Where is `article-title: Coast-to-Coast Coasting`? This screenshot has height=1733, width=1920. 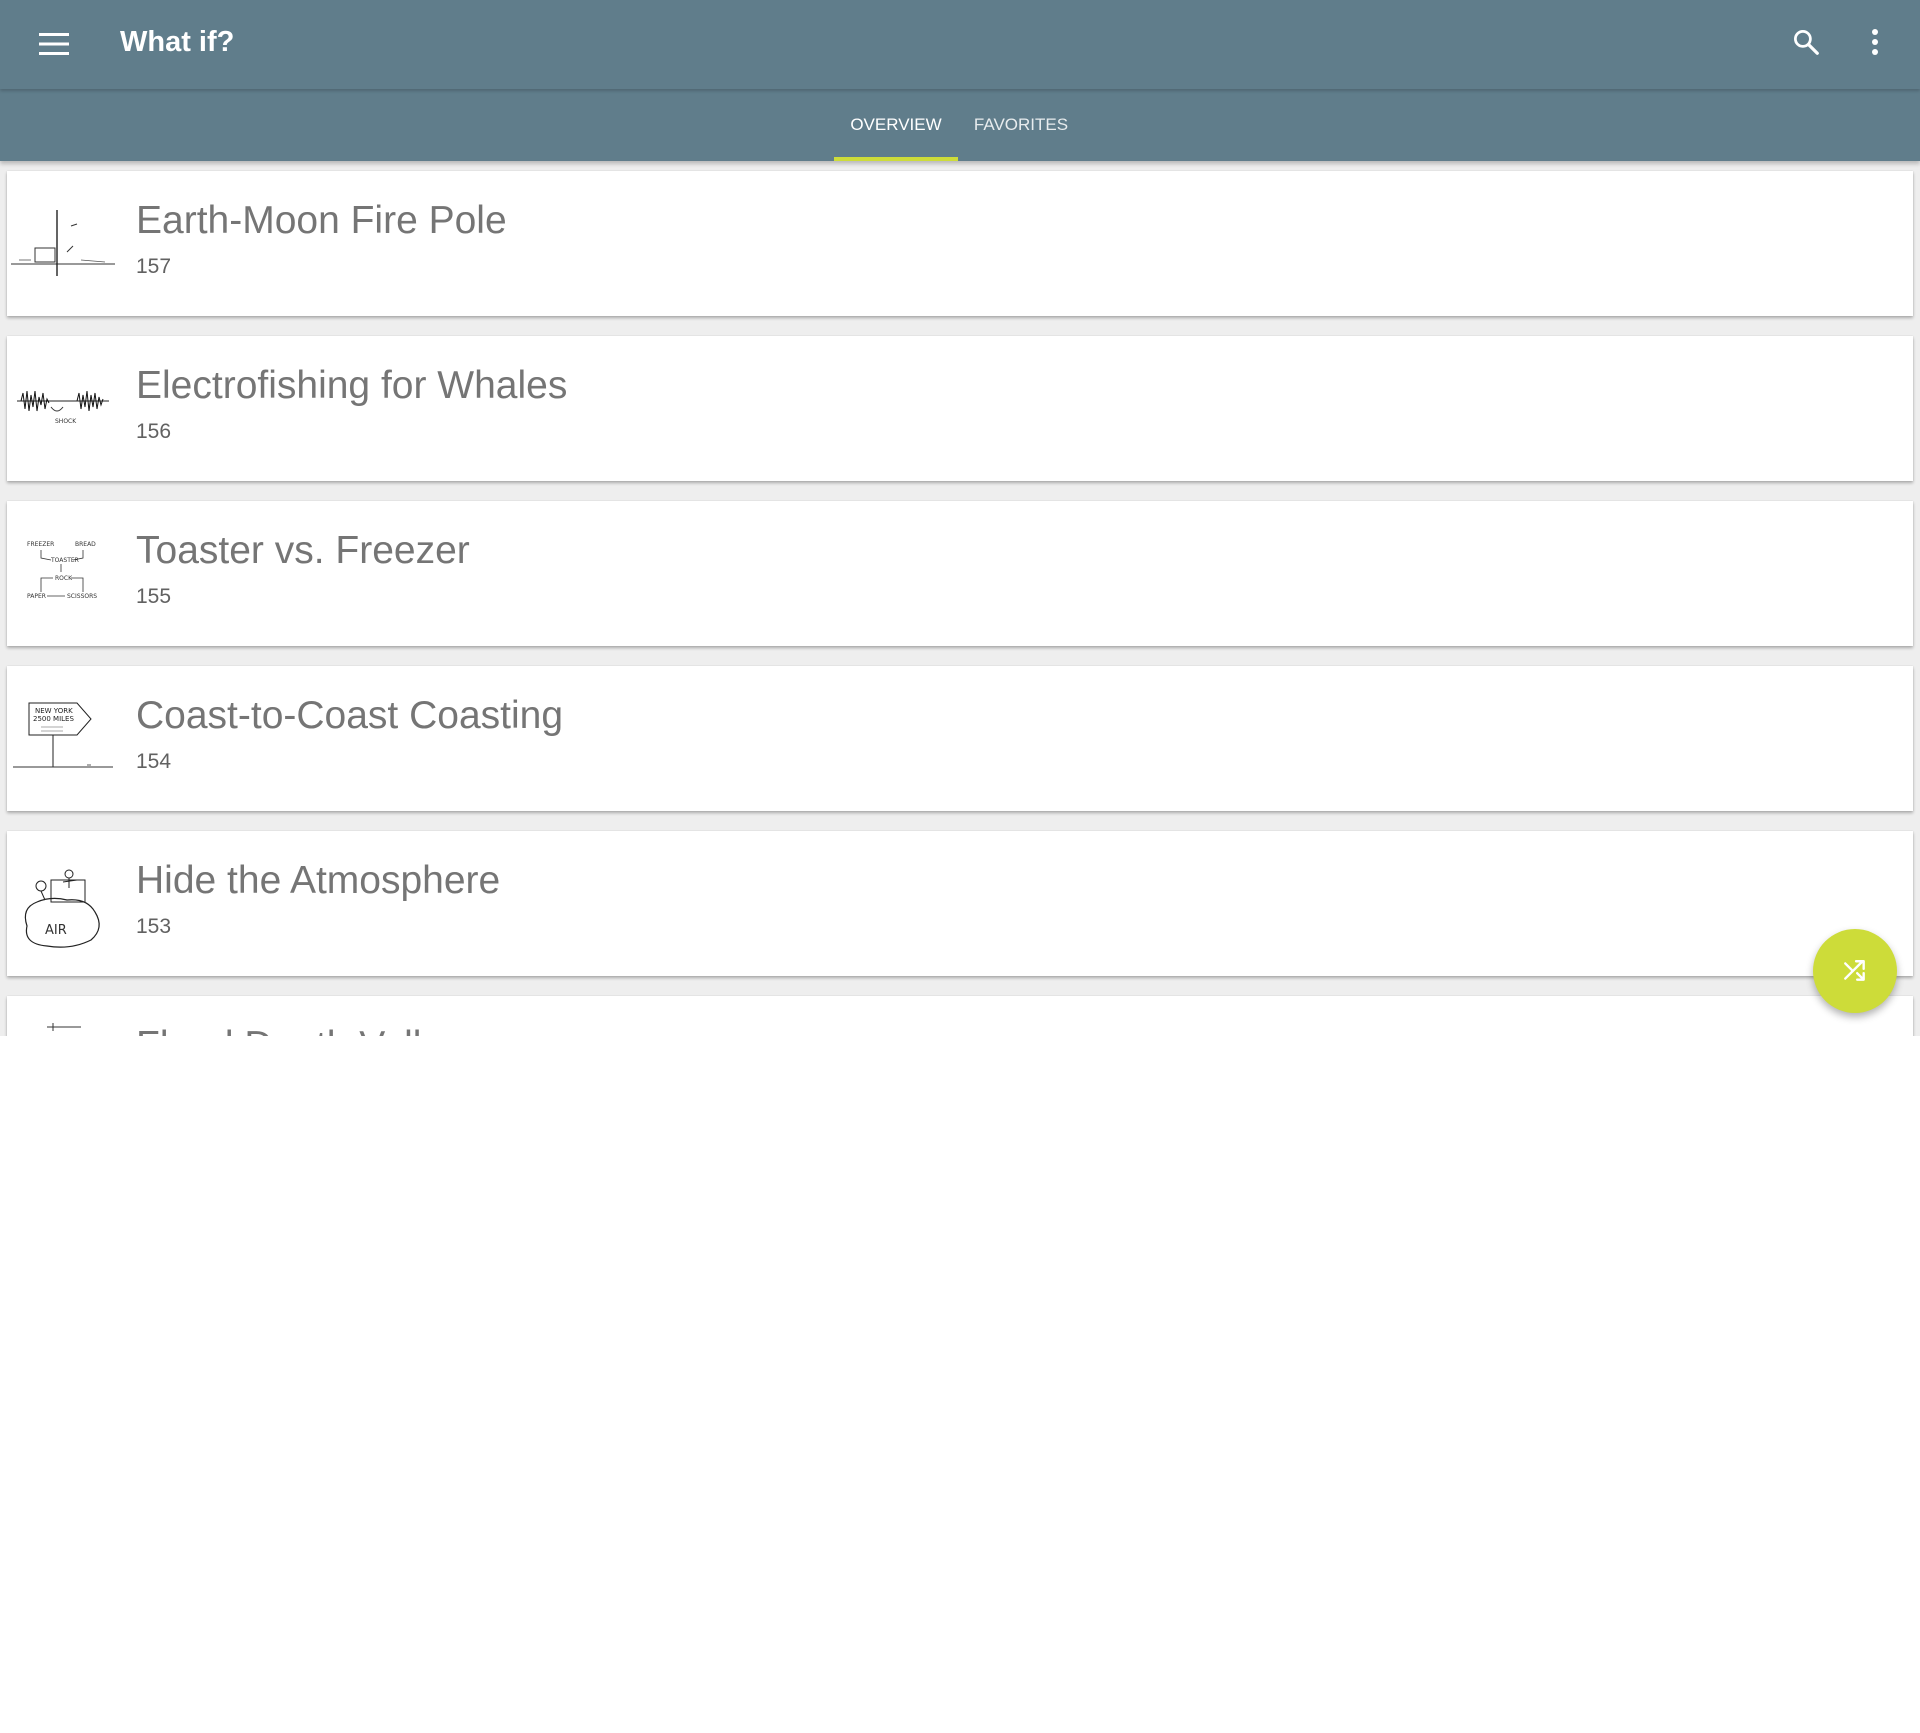 article-title: Coast-to-Coast Coasting is located at coordinates (350, 715).